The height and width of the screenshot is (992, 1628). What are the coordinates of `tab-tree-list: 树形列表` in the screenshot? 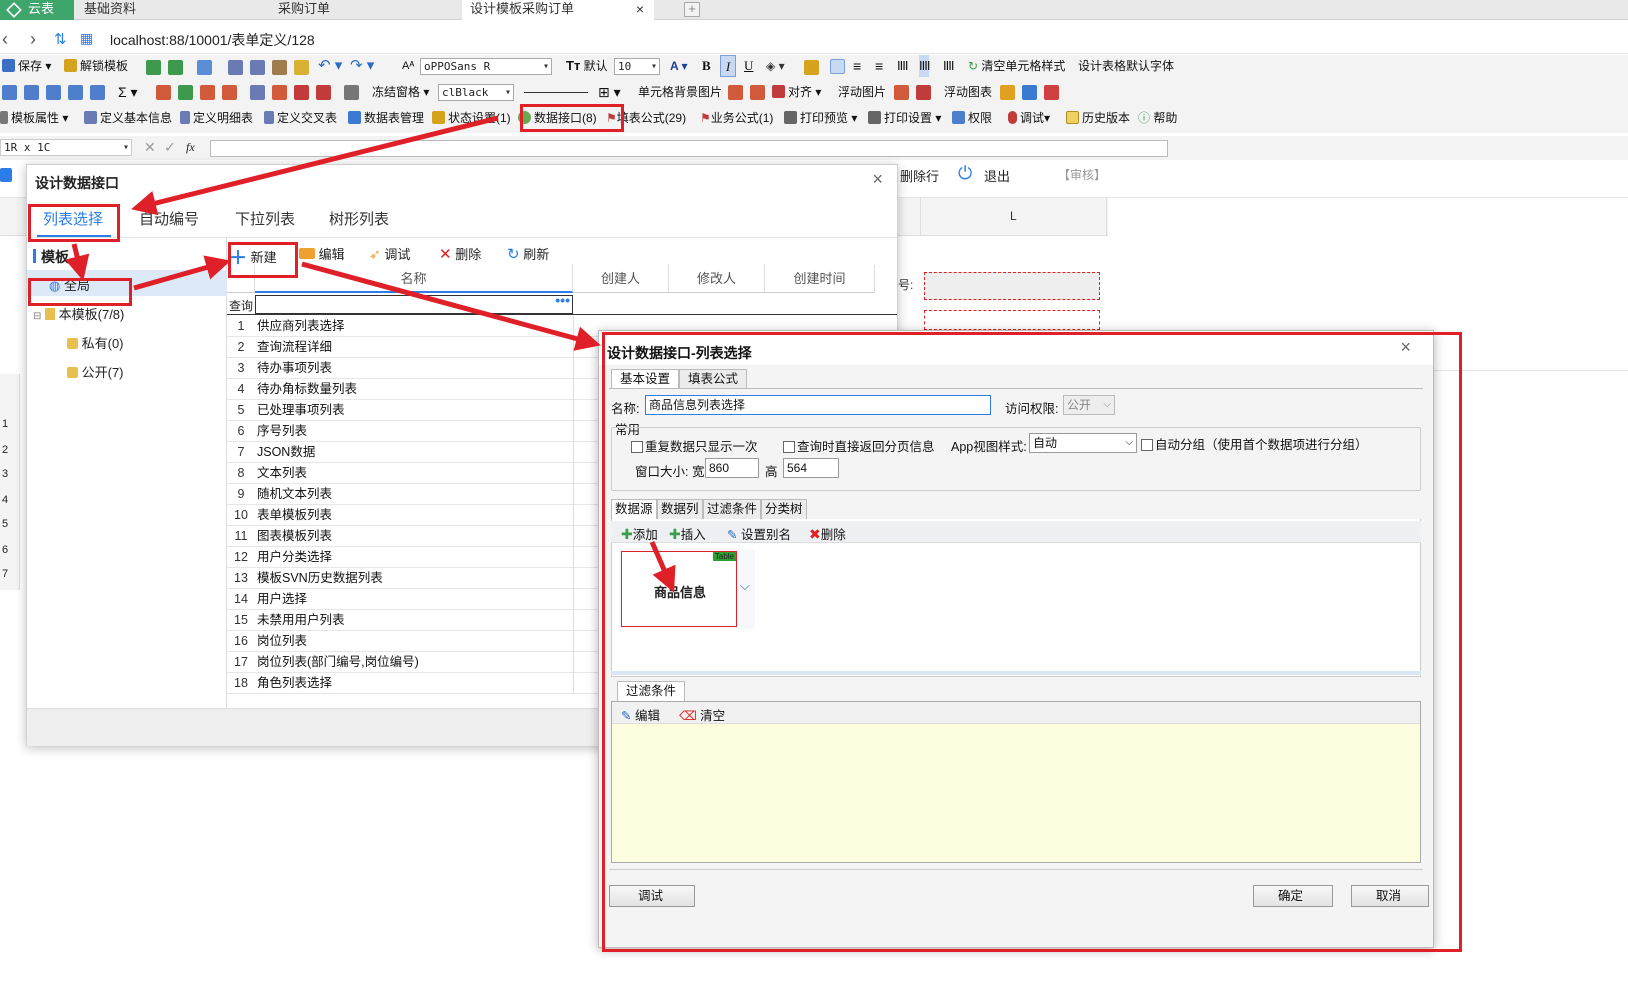 It's located at (359, 218).